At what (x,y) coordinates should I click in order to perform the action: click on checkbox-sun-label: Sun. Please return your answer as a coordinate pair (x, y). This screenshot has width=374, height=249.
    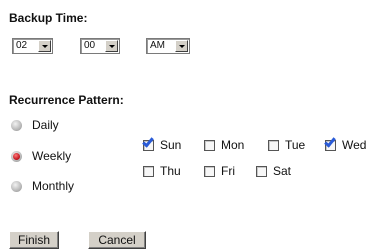
    Looking at the image, I should click on (171, 145).